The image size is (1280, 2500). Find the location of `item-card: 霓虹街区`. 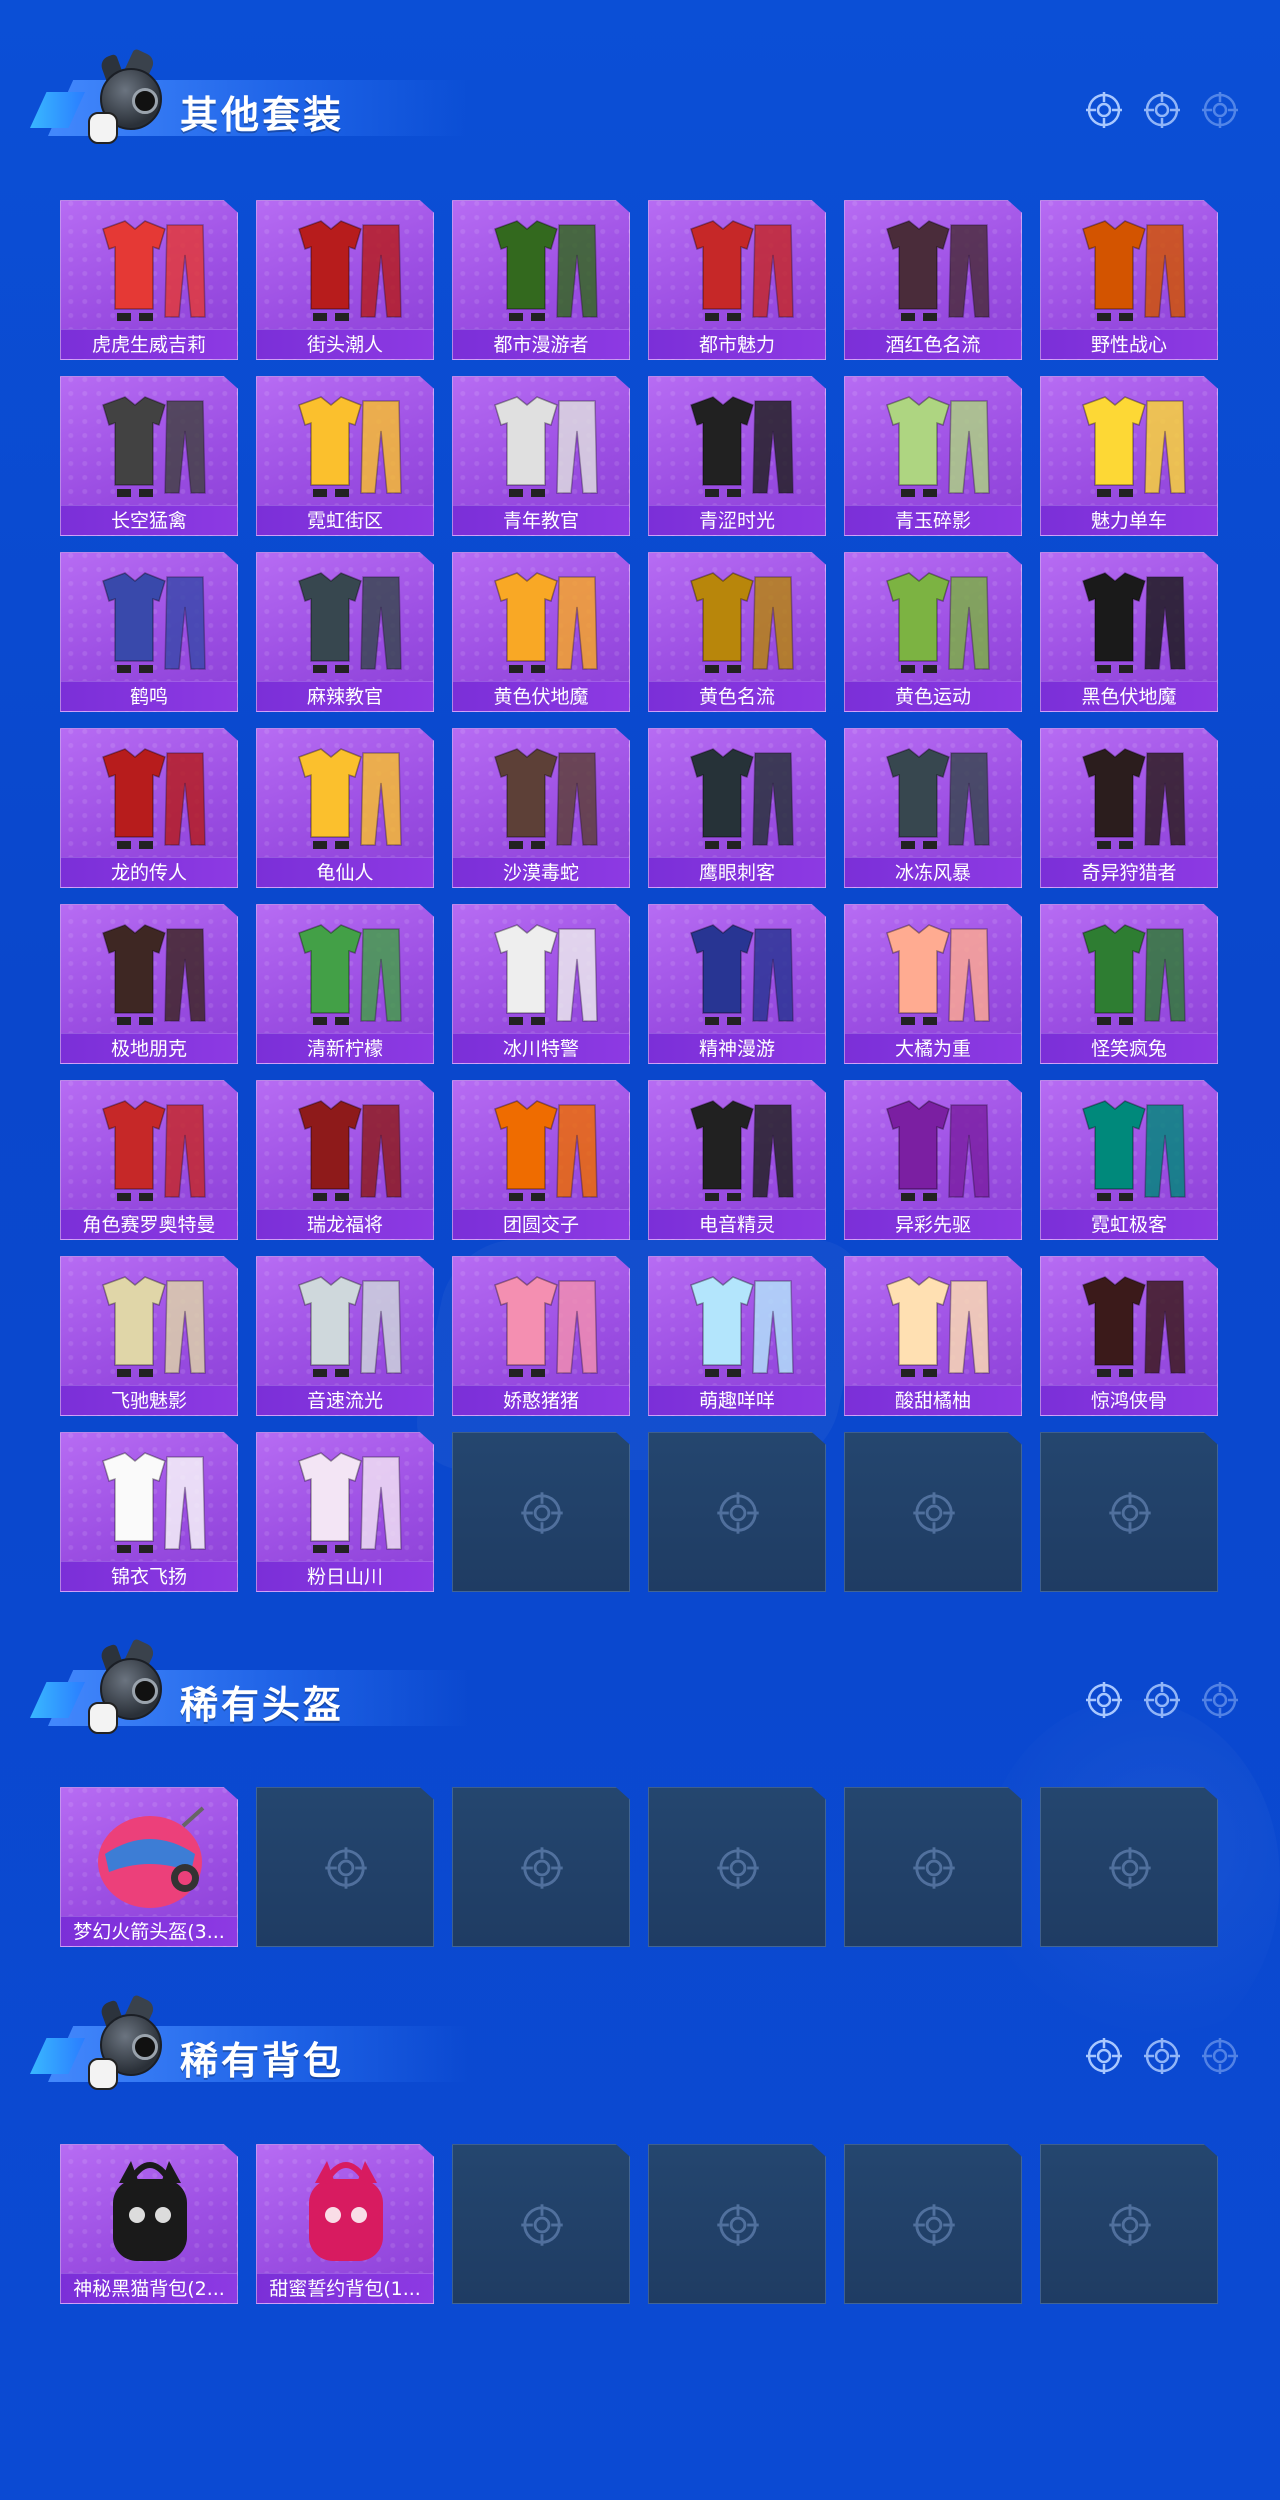

item-card: 霓虹街区 is located at coordinates (345, 456).